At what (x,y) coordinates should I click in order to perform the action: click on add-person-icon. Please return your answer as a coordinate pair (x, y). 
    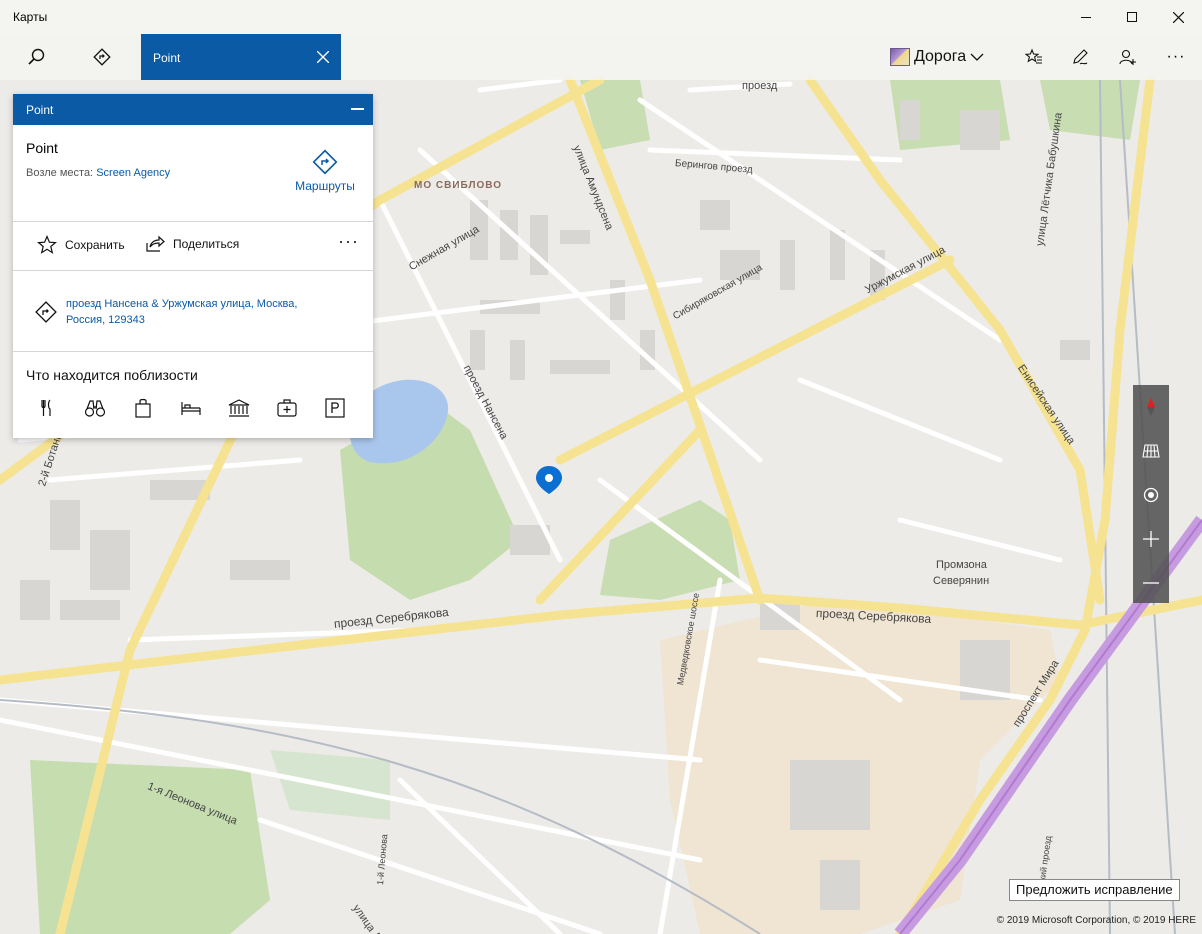
    Looking at the image, I should click on (1127, 57).